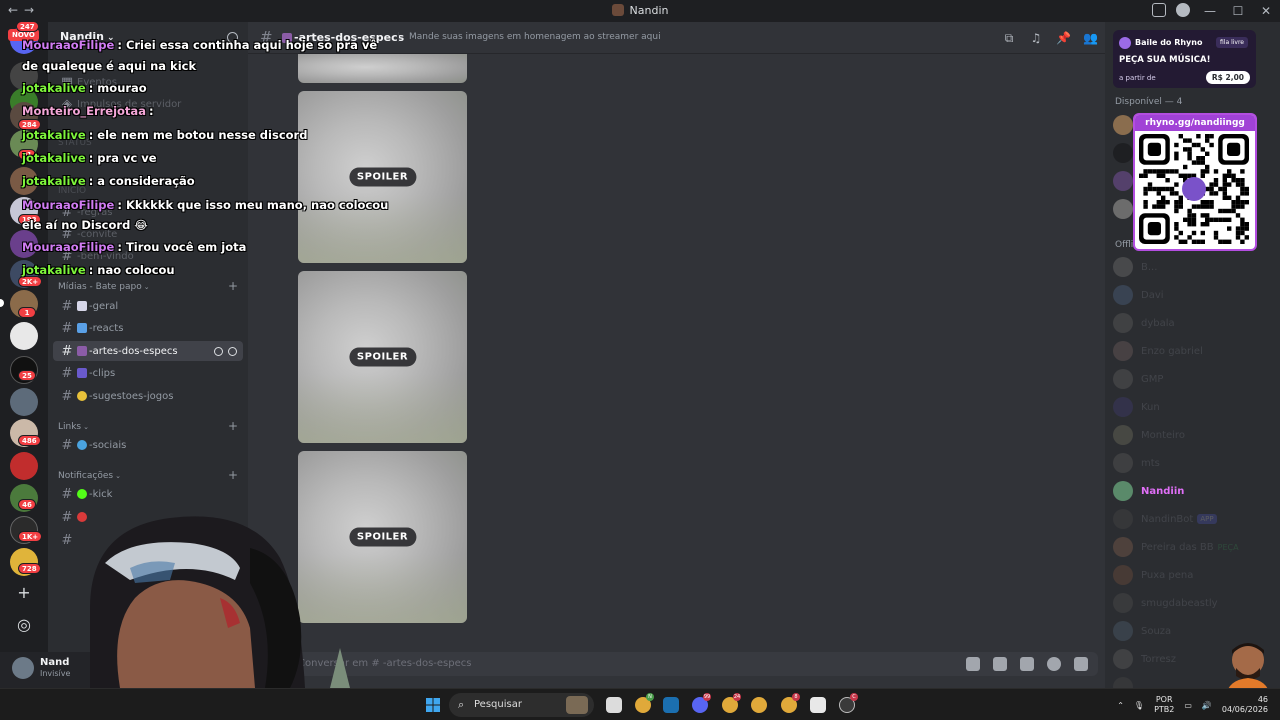 The height and width of the screenshot is (720, 1280). What do you see at coordinates (1164, 705) in the screenshot?
I see `language-indicator: POR PTB2` at bounding box center [1164, 705].